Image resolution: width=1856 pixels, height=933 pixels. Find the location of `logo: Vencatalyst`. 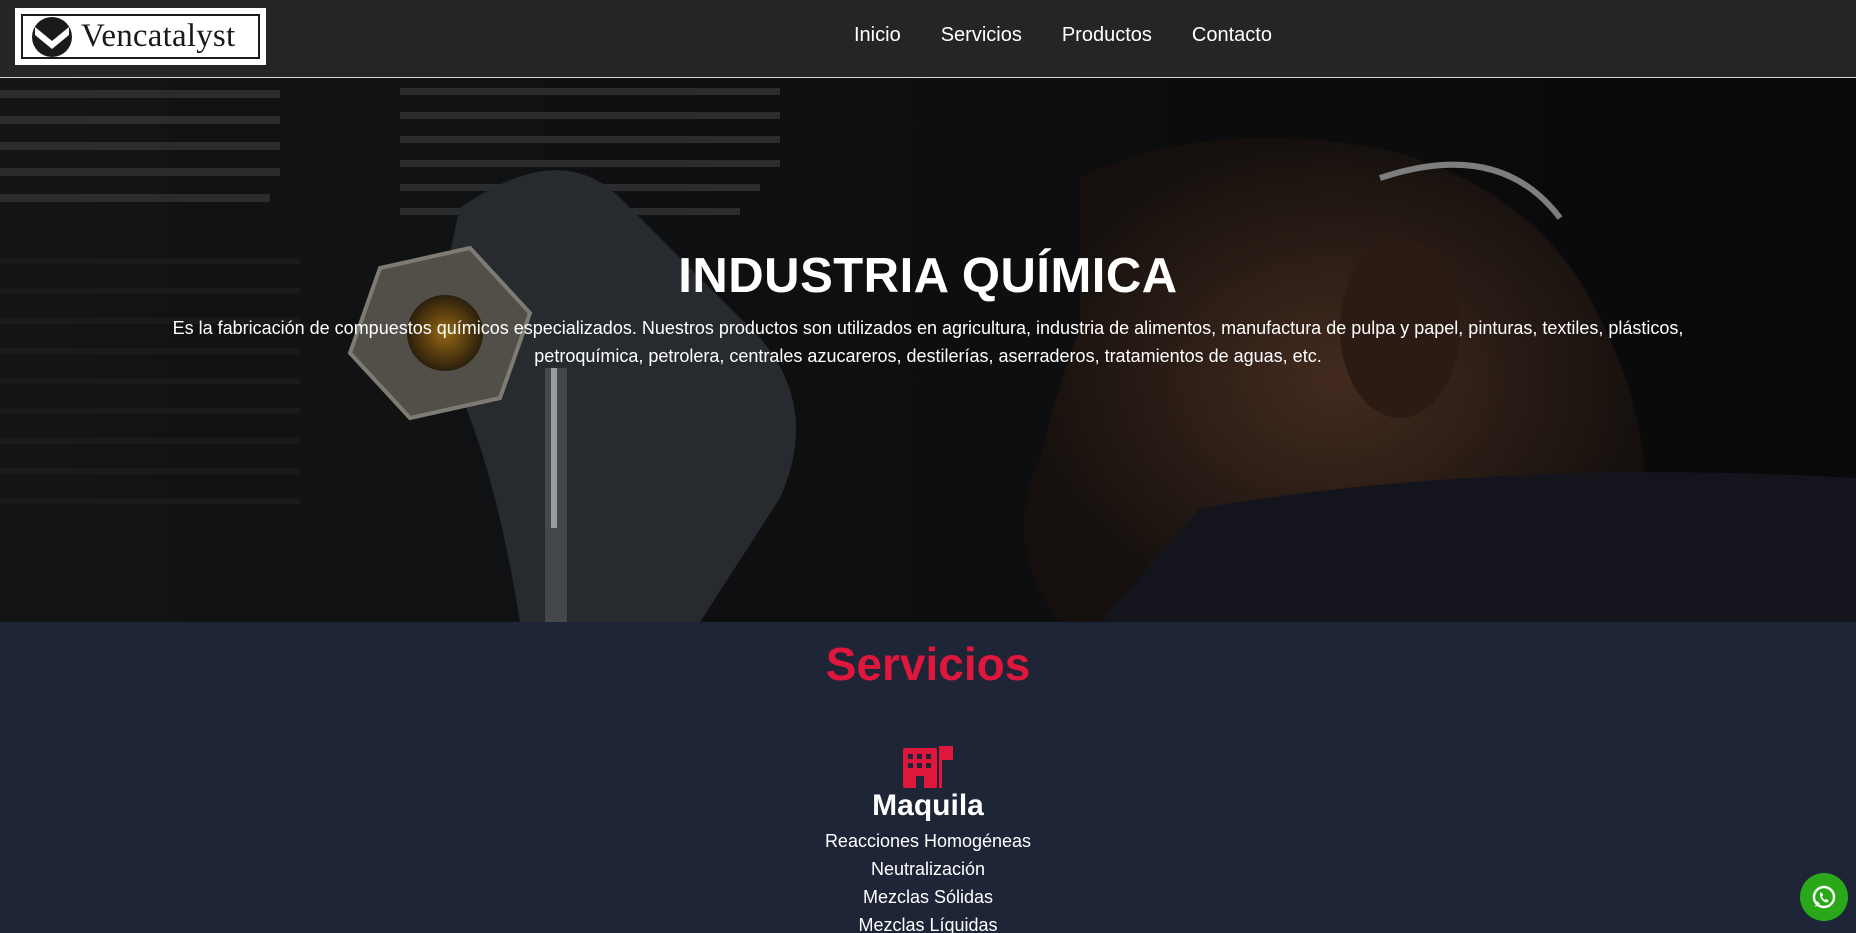

logo: Vencatalyst is located at coordinates (140, 36).